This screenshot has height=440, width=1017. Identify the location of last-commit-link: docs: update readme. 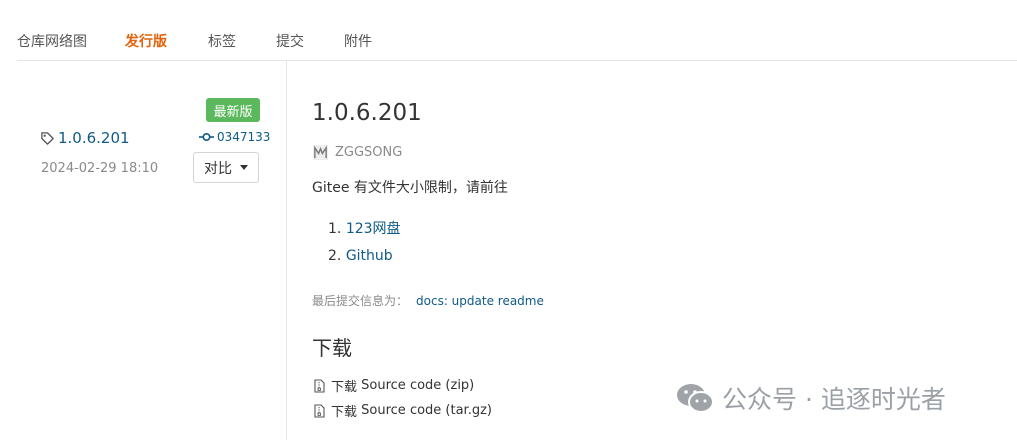
(480, 301).